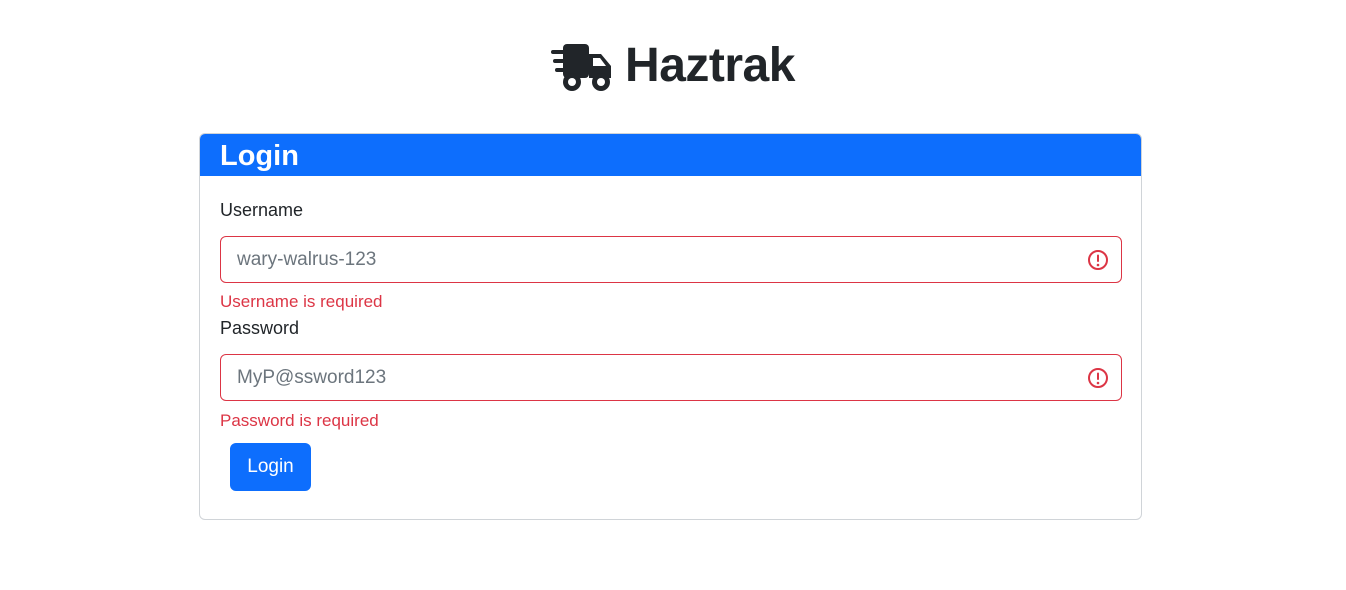 The image size is (1346, 590). Describe the element at coordinates (670, 155) in the screenshot. I see `card-header: Login` at that location.